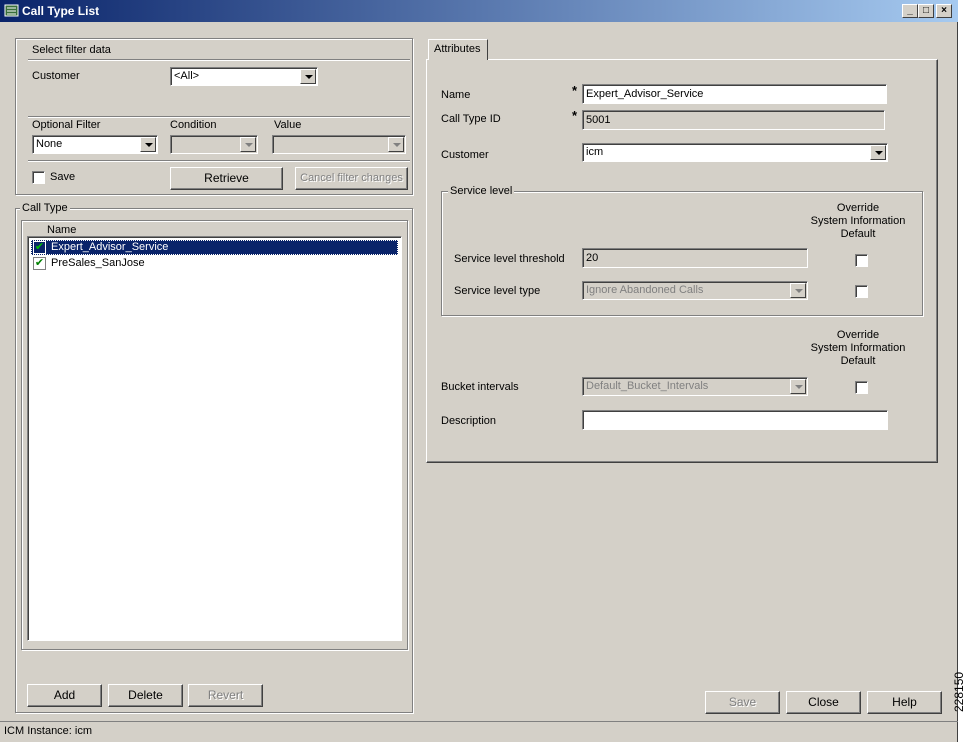  I want to click on title-bar: Call Type List _ □ ×, so click(479, 11).